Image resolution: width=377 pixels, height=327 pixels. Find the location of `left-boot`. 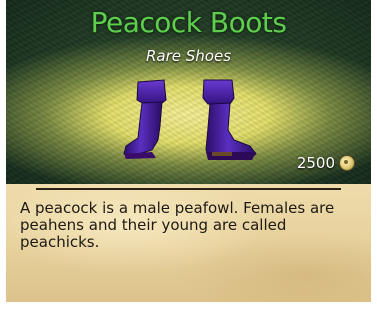

left-boot is located at coordinates (145, 119).